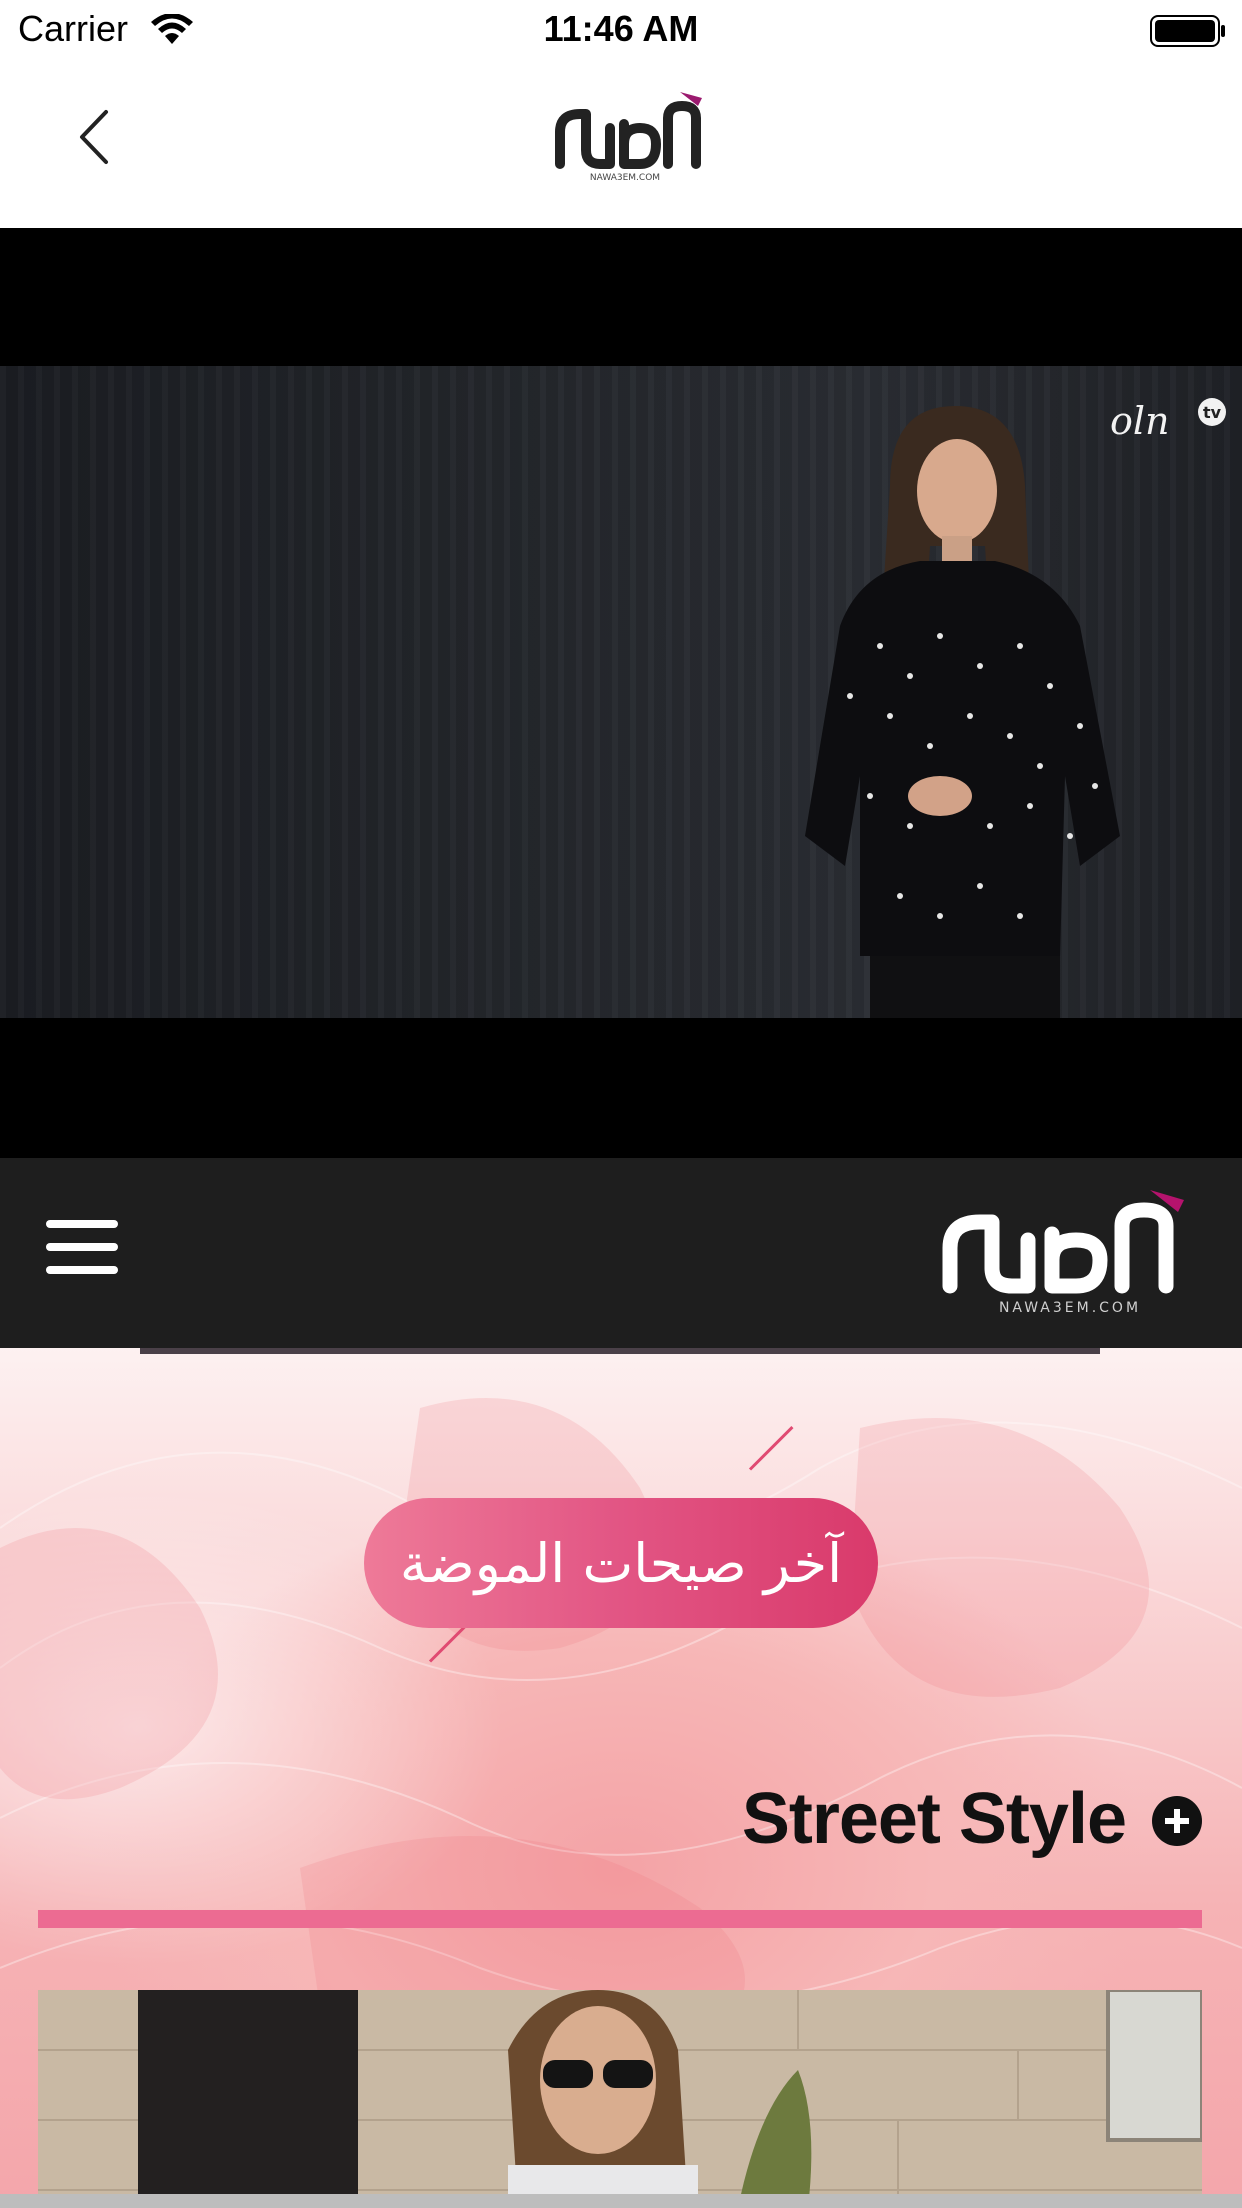 Image resolution: width=1242 pixels, height=2208 pixels. I want to click on navigation-bar: NAWA3EM.COM, so click(621, 145).